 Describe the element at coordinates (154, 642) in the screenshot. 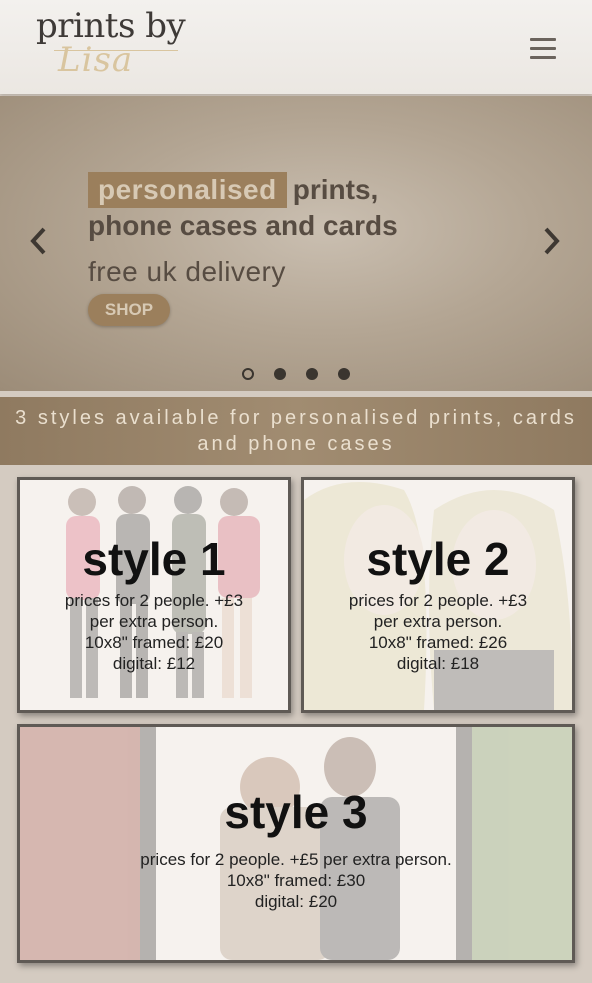

I see `style-1-price-line: 10x8" framed: £20` at that location.